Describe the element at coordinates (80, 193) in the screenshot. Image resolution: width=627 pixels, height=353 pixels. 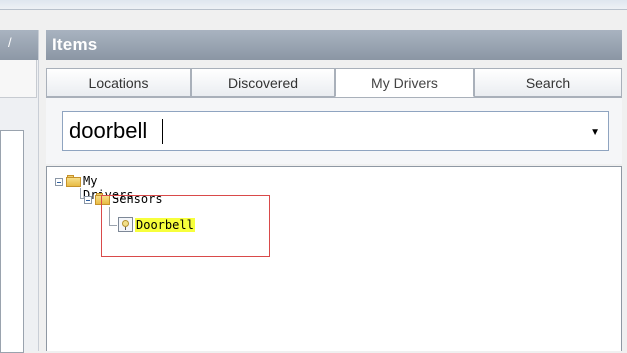
I see `tree-connector-line` at that location.